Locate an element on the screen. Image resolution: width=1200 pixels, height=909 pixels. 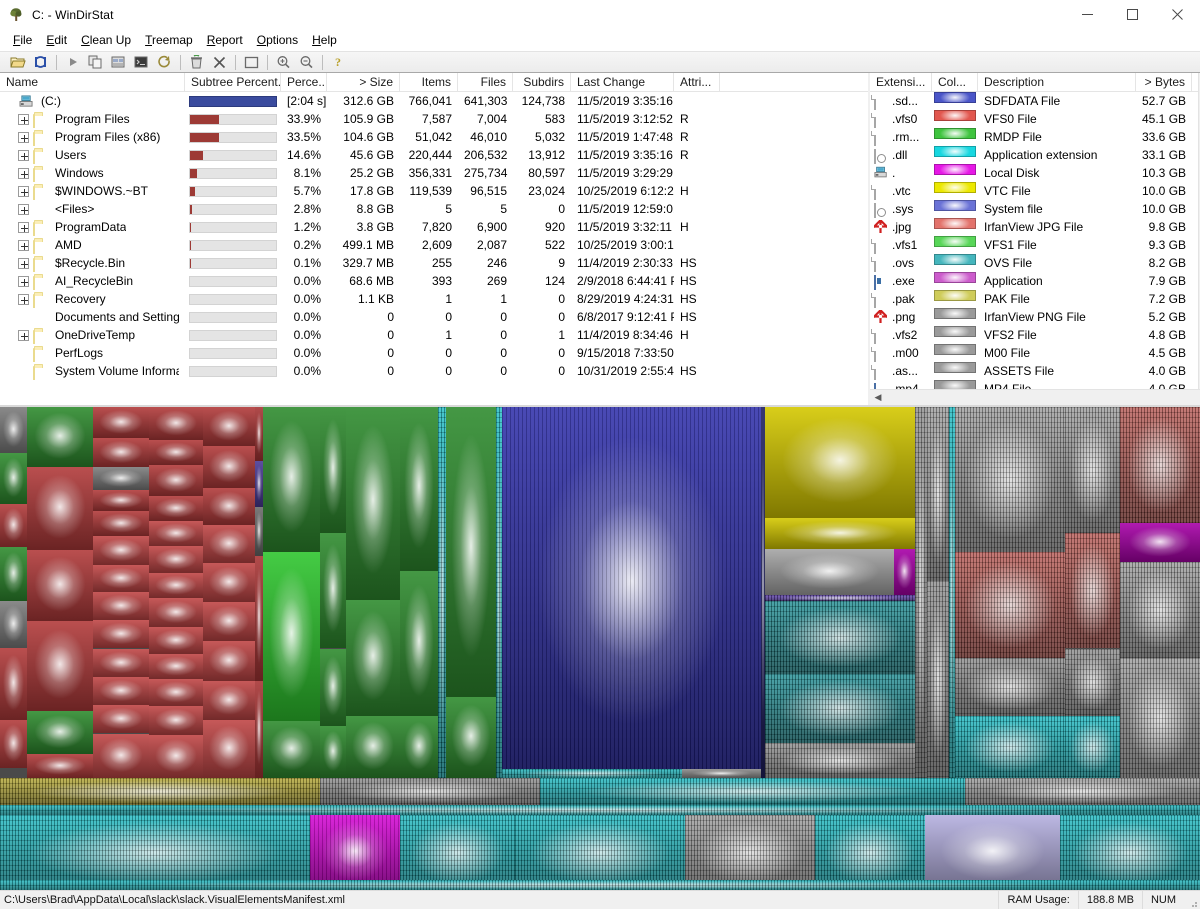
directory-name-cell: System Volume Information is located at coordinates (92, 371).